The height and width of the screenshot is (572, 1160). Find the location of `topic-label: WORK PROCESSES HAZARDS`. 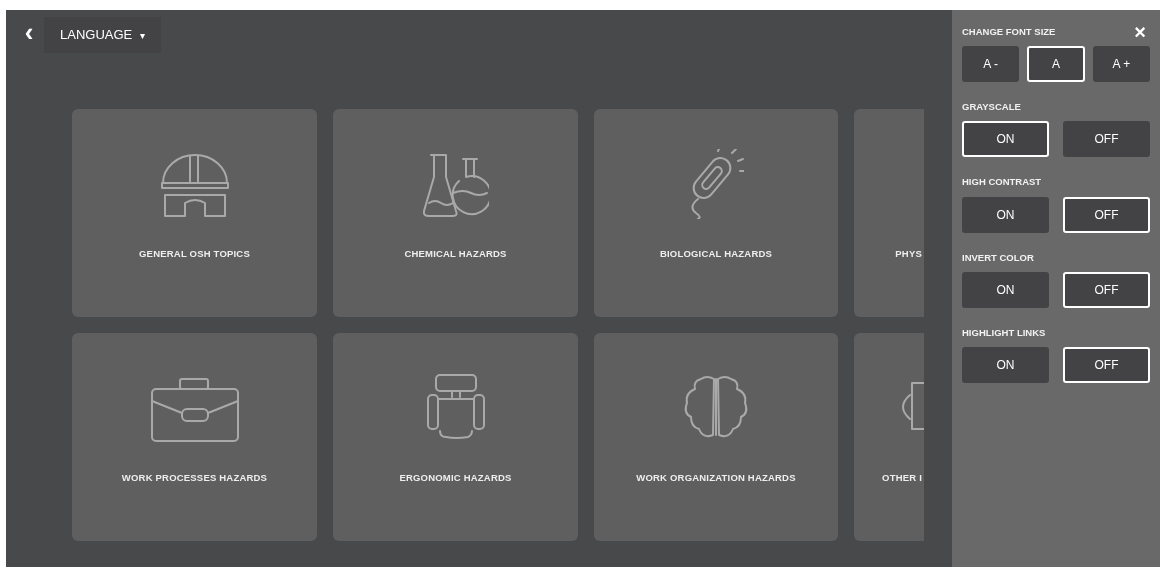

topic-label: WORK PROCESSES HAZARDS is located at coordinates (194, 478).